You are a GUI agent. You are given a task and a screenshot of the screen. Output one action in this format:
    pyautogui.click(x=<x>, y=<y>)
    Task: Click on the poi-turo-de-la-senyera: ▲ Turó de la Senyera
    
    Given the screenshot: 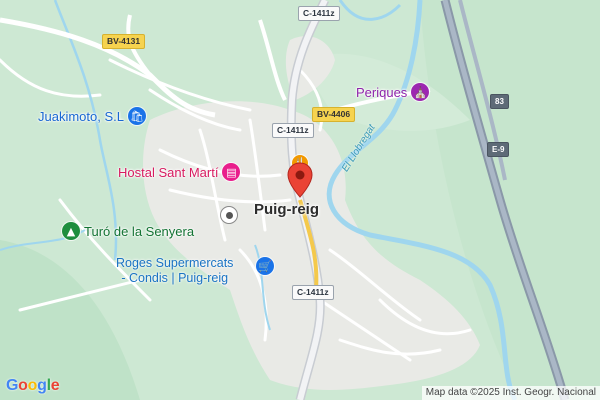 What is the action you would take?
    pyautogui.click(x=128, y=231)
    